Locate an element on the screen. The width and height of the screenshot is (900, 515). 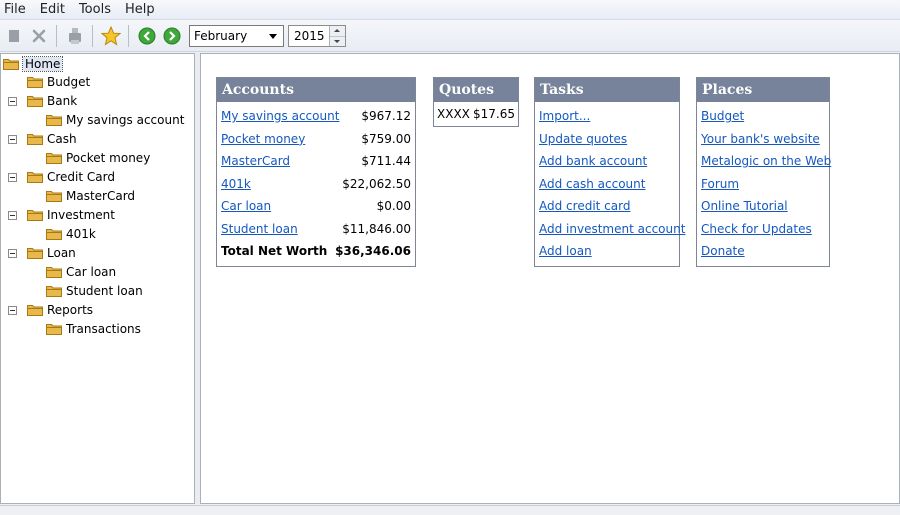
tree-item-budget: Budget is located at coordinates (58, 82).